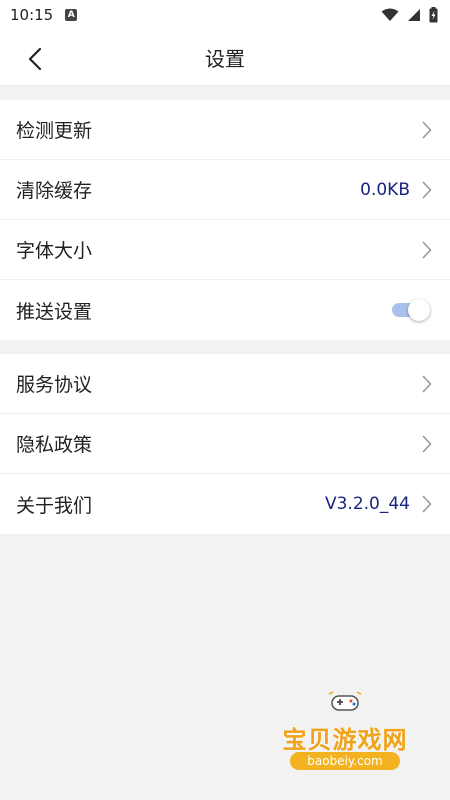  What do you see at coordinates (54, 505) in the screenshot?
I see `setting-label: 关于我们` at bounding box center [54, 505].